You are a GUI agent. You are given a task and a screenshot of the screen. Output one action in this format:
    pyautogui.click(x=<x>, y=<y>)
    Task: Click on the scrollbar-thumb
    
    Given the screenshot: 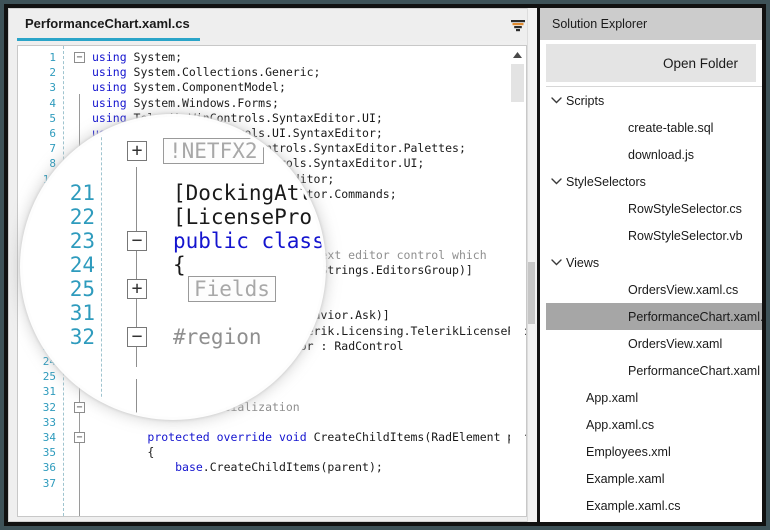 What is the action you would take?
    pyautogui.click(x=517, y=83)
    